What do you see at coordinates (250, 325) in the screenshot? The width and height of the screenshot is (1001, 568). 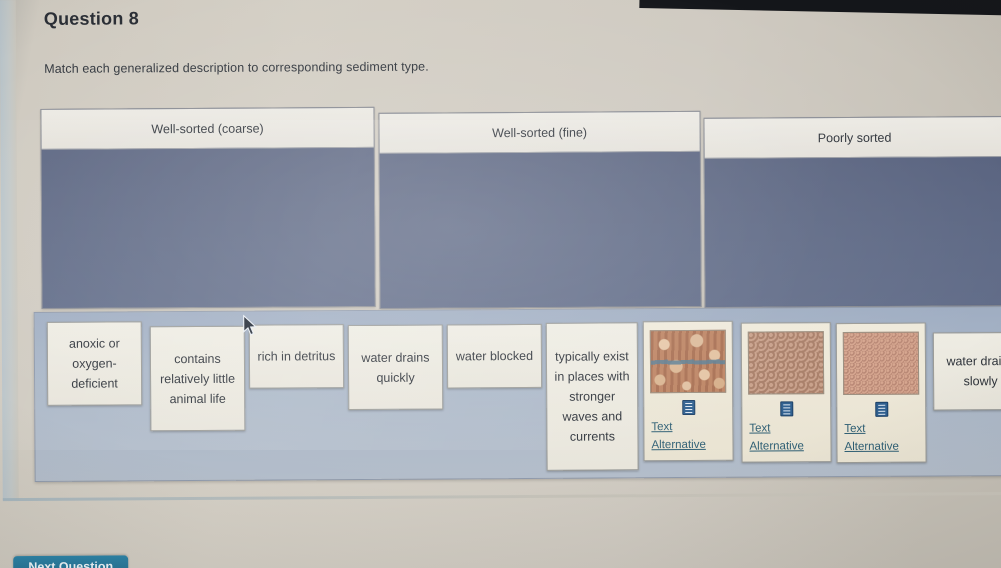 I see `mouse-cursor` at bounding box center [250, 325].